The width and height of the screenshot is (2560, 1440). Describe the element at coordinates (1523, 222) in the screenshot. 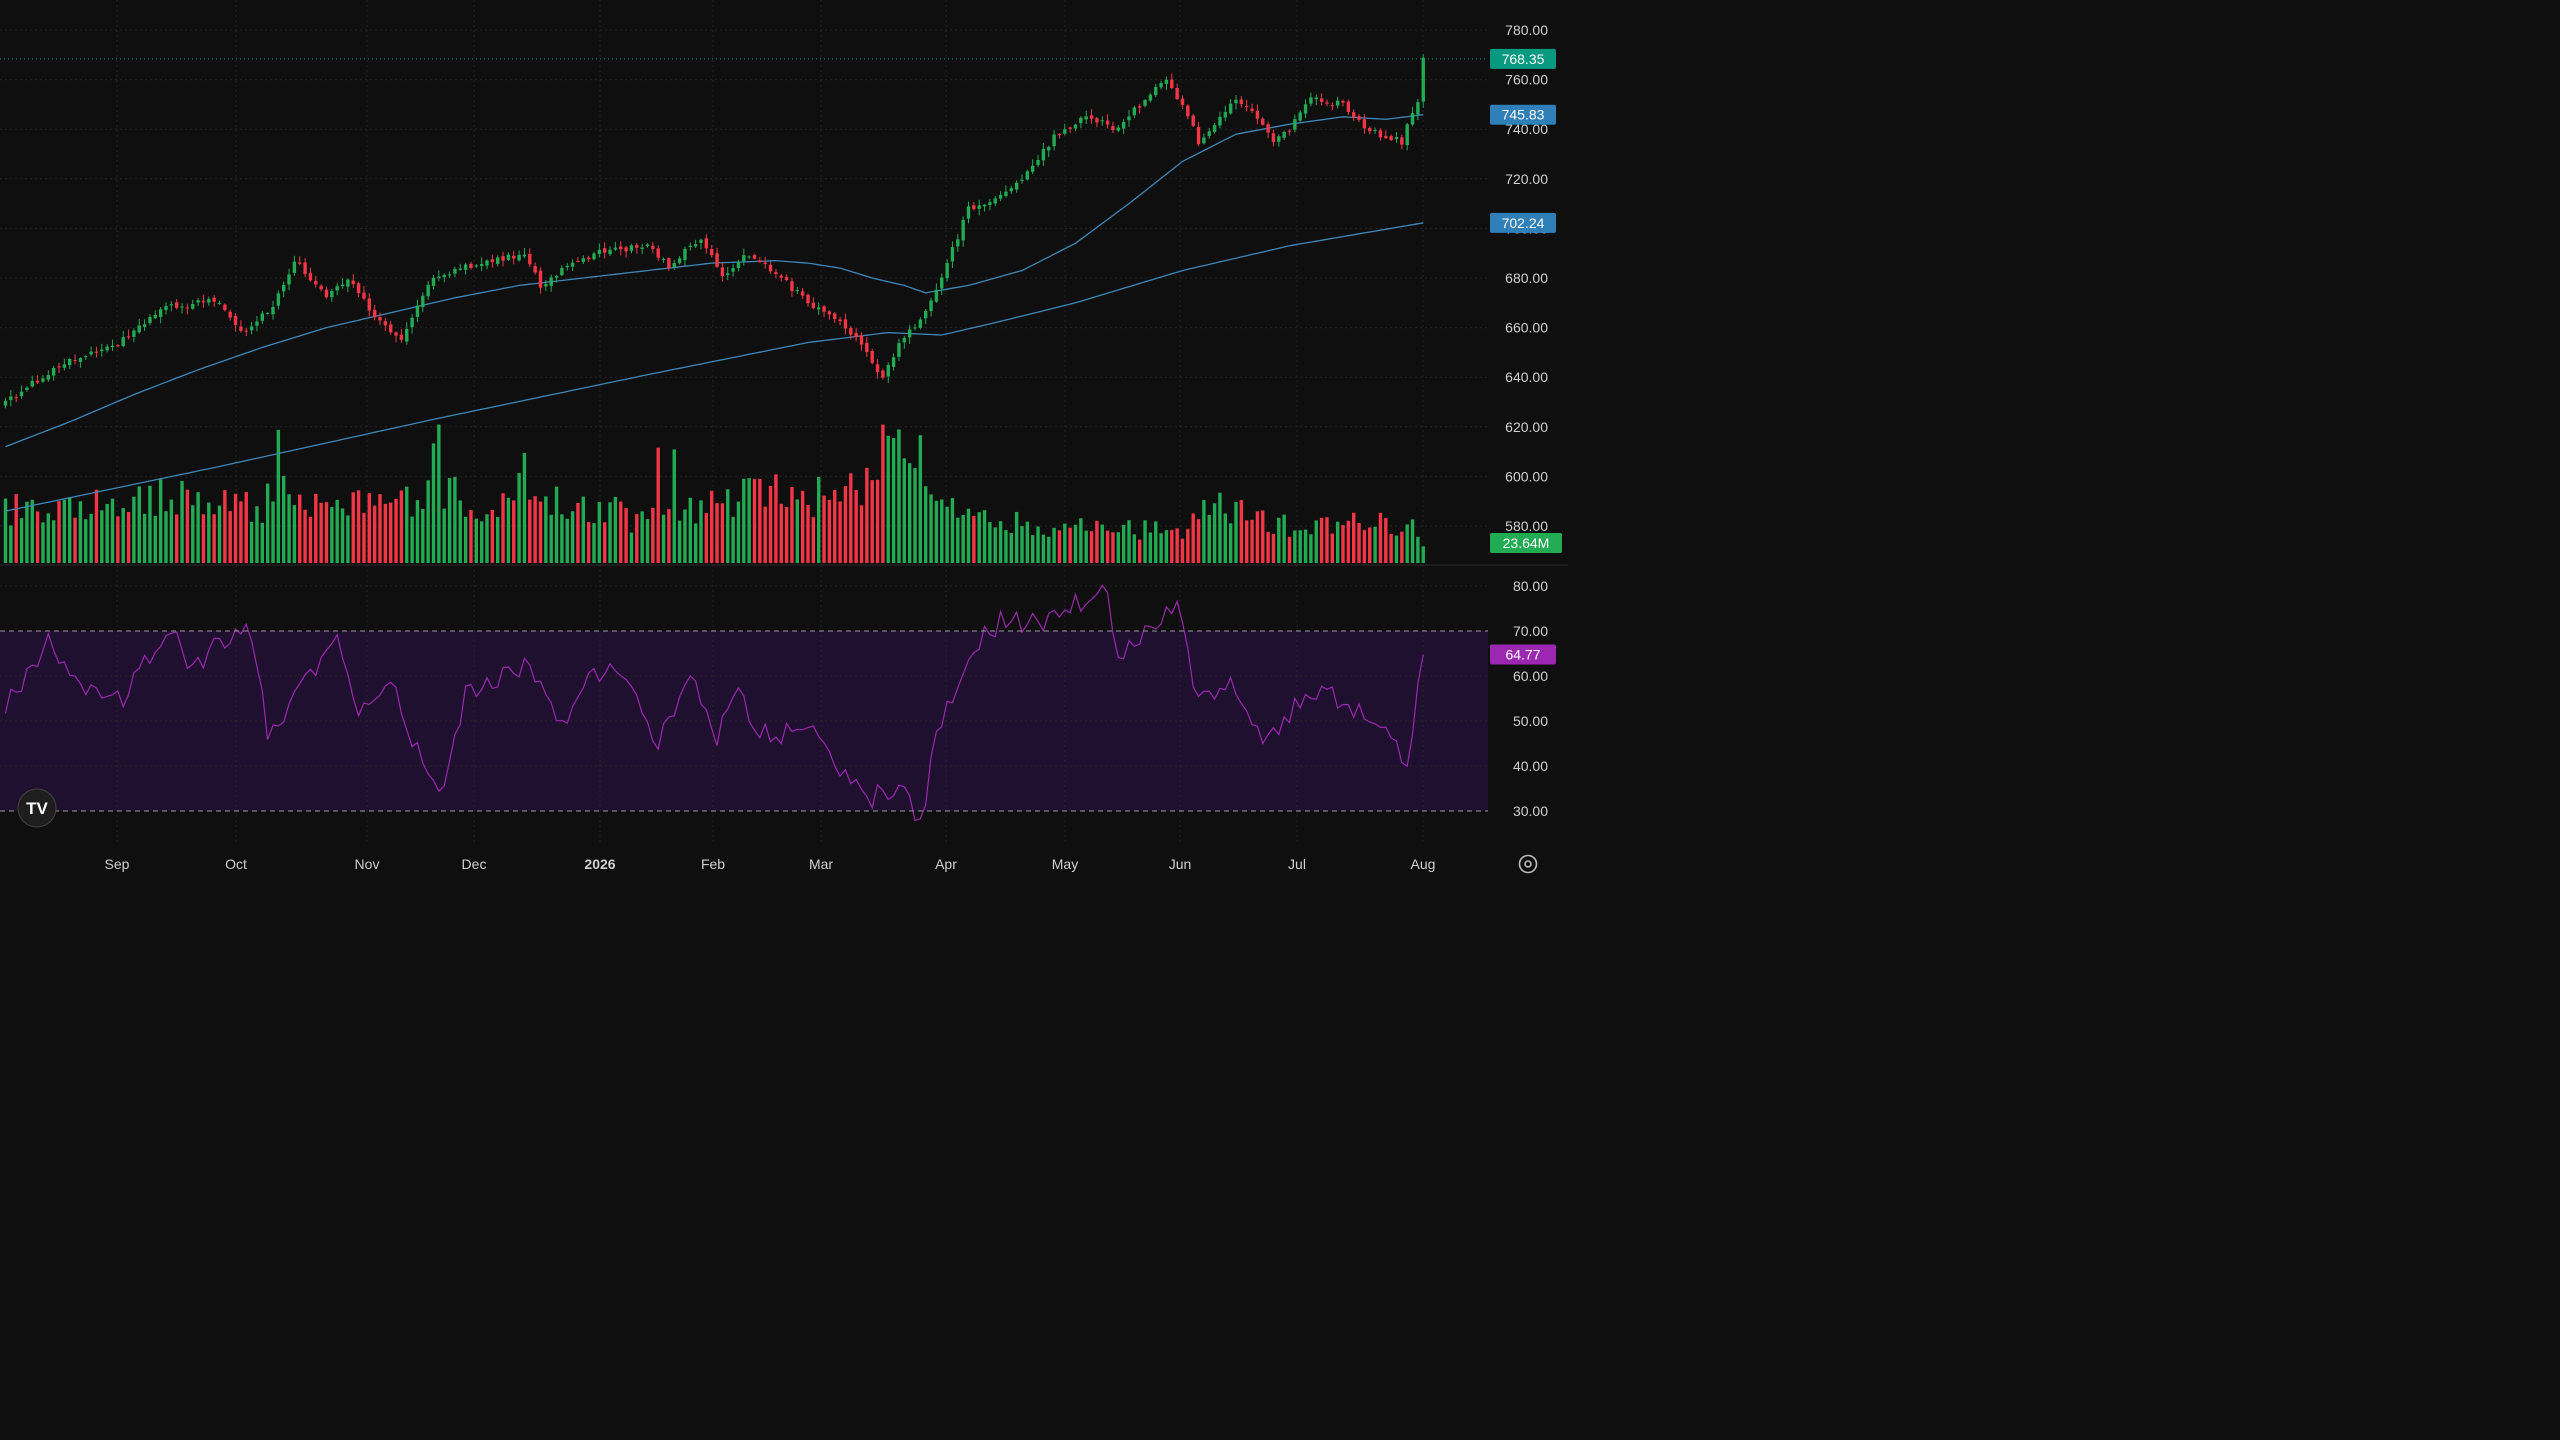

I see `moving-average-long-badge: 702.24` at that location.